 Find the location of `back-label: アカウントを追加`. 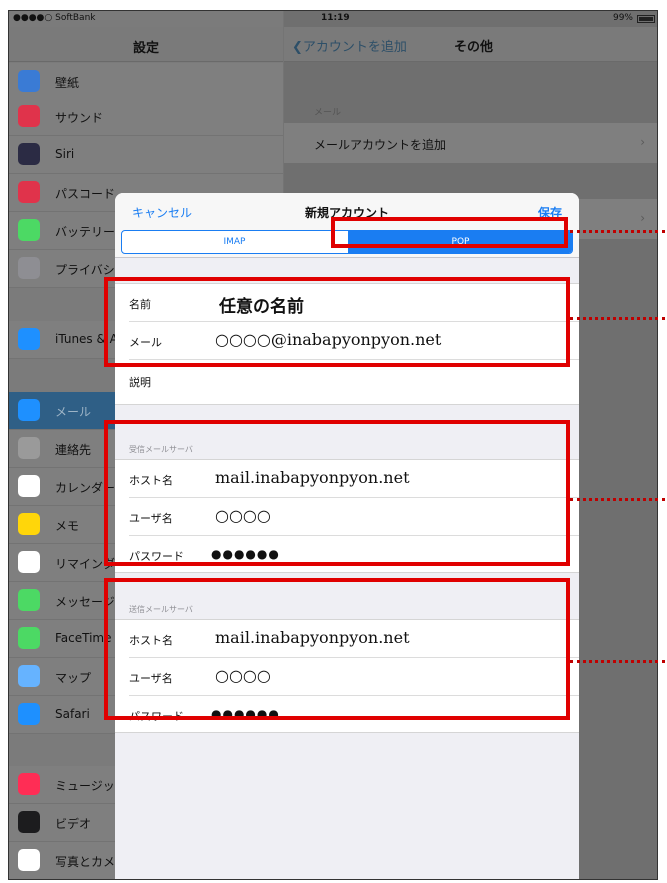

back-label: アカウントを追加 is located at coordinates (354, 47).